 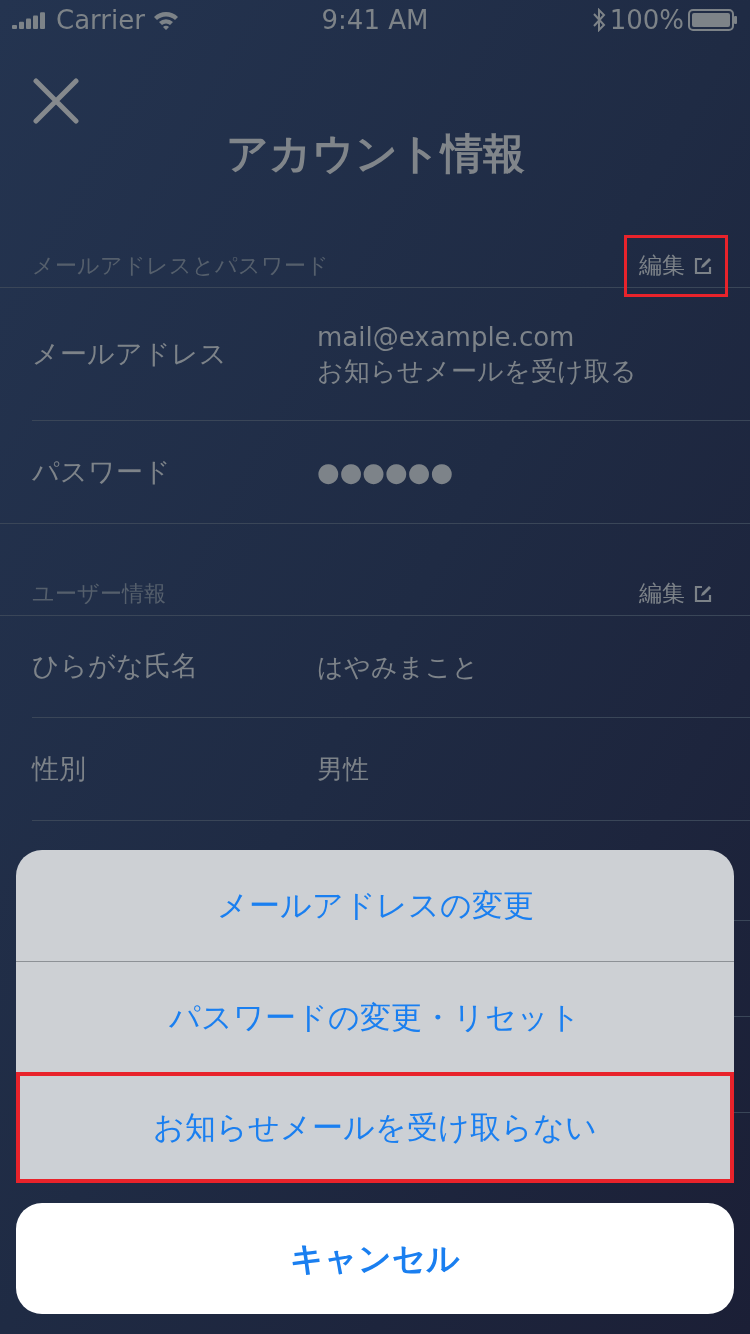 What do you see at coordinates (646, 20) in the screenshot?
I see `battery-percent: 100%` at bounding box center [646, 20].